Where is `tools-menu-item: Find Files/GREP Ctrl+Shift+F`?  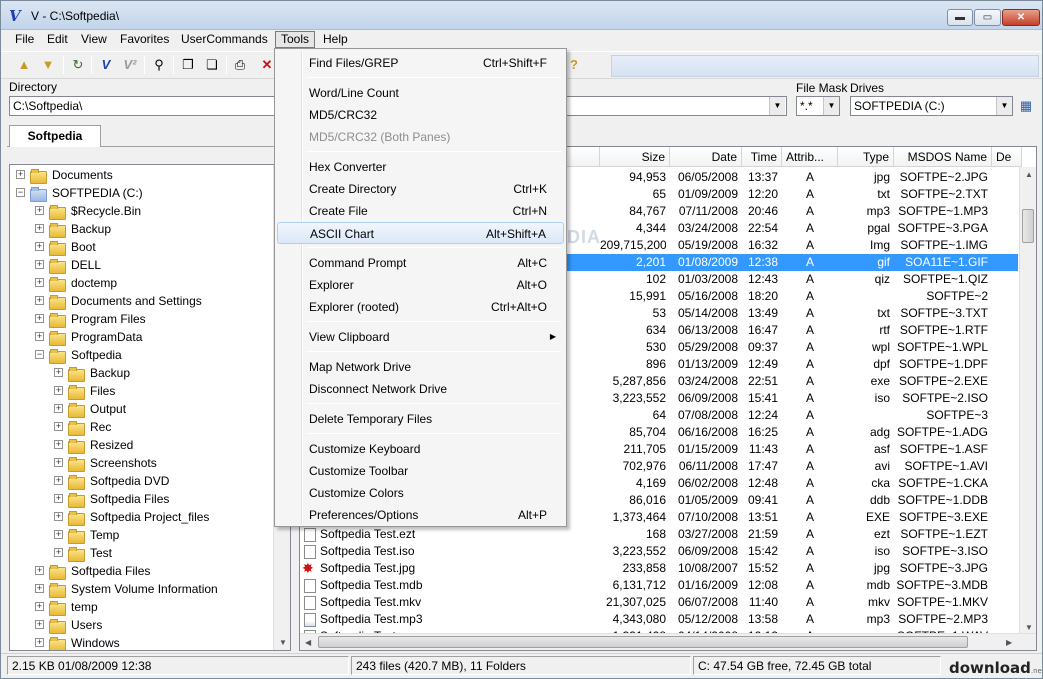 tools-menu-item: Find Files/GREP Ctrl+Shift+F is located at coordinates (420, 63).